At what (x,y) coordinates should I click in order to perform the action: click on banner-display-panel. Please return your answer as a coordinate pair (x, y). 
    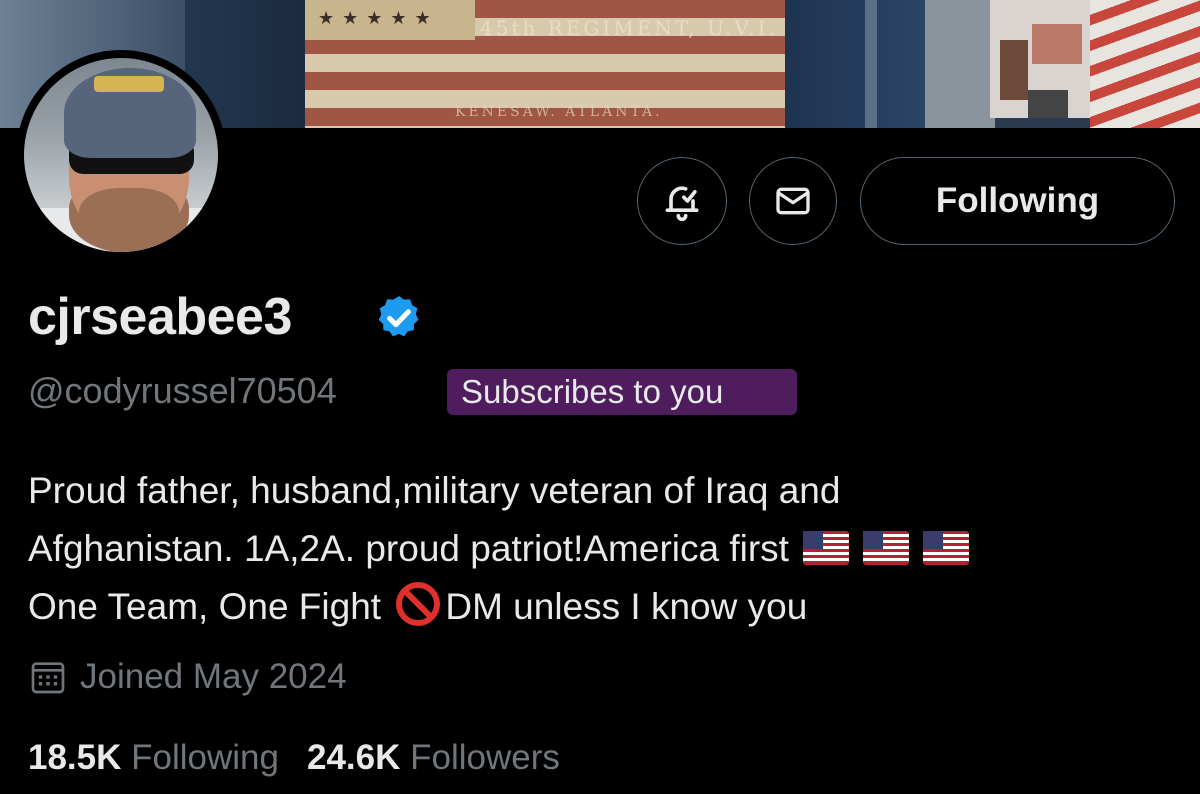
    Looking at the image, I should click on (960, 64).